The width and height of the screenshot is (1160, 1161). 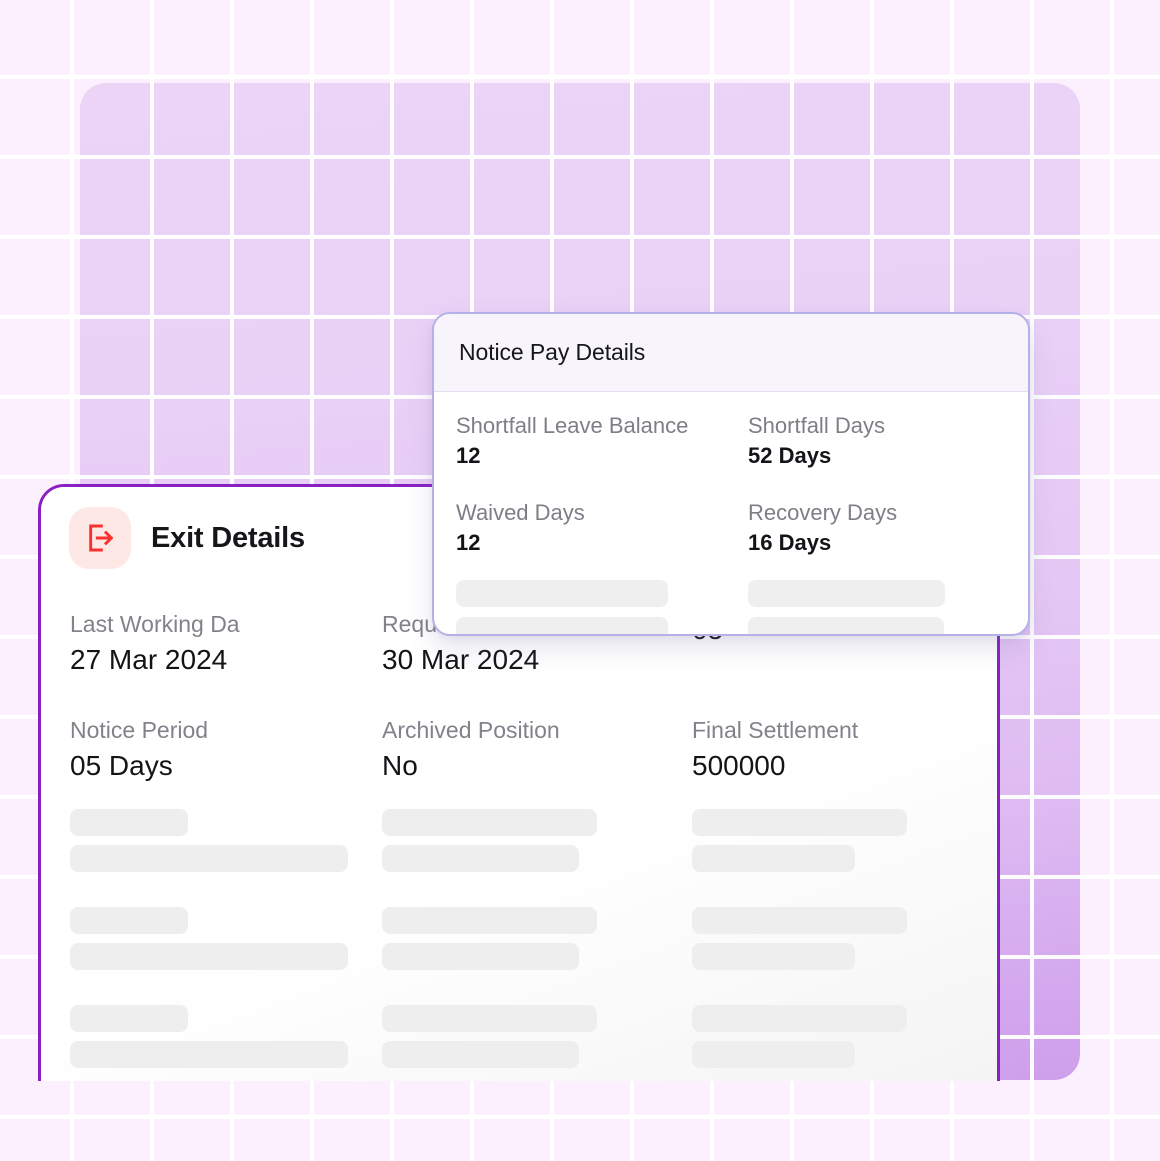 What do you see at coordinates (602, 441) in the screenshot?
I see `modal-field-shortfall-leave-balance: Shortfall Leave Balance 12` at bounding box center [602, 441].